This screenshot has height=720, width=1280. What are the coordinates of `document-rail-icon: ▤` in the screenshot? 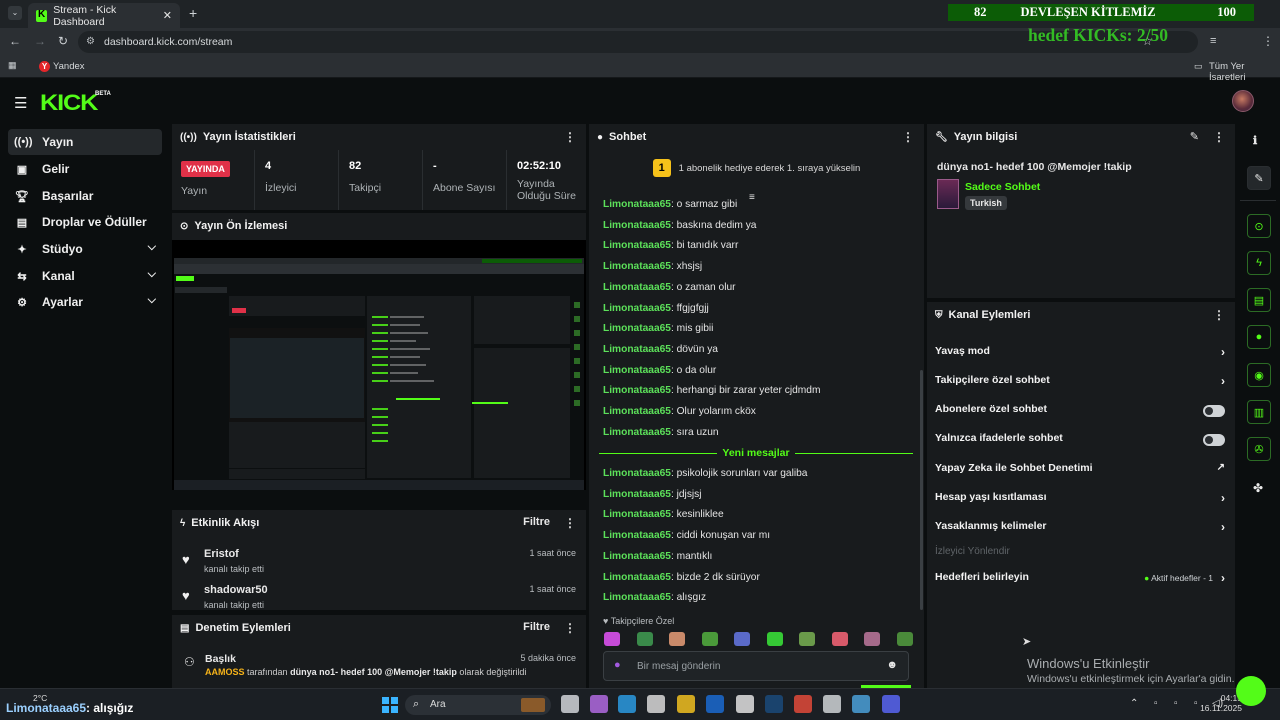 It's located at (1259, 300).